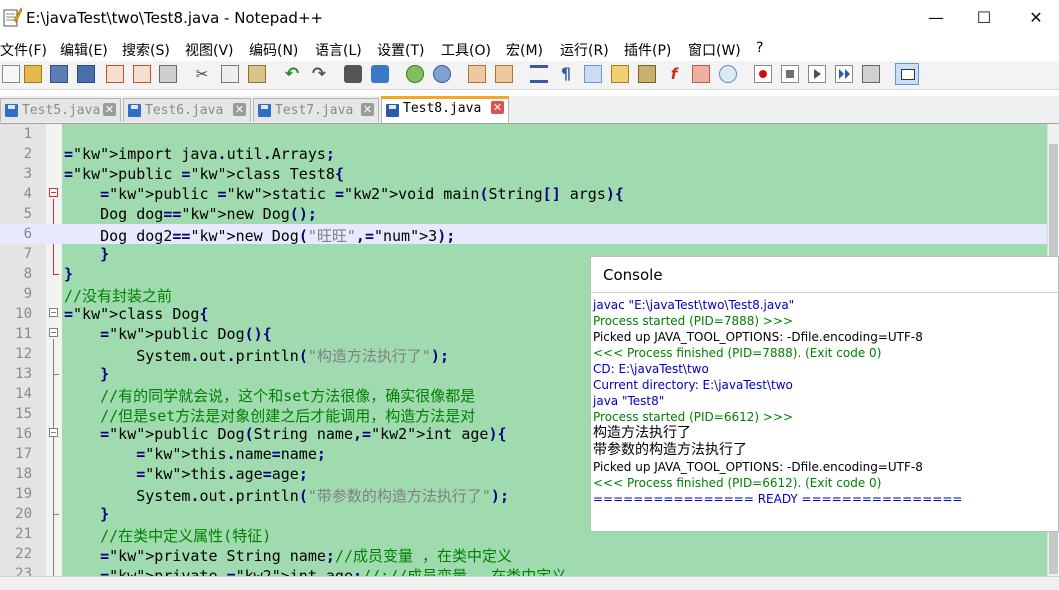 The width and height of the screenshot is (1059, 590). What do you see at coordinates (23, 554) in the screenshot?
I see `line-number: 22` at bounding box center [23, 554].